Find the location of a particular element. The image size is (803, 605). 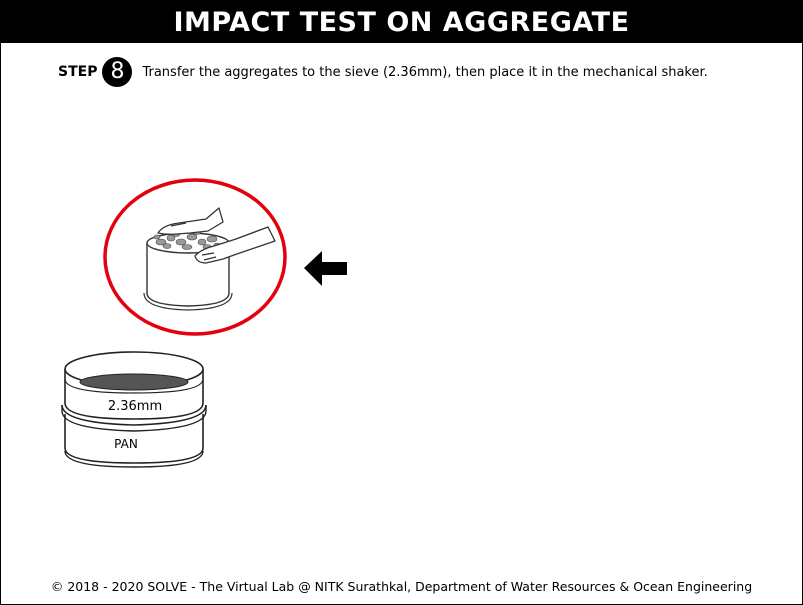

sieve-size-label: 2.36mm is located at coordinates (135, 406).